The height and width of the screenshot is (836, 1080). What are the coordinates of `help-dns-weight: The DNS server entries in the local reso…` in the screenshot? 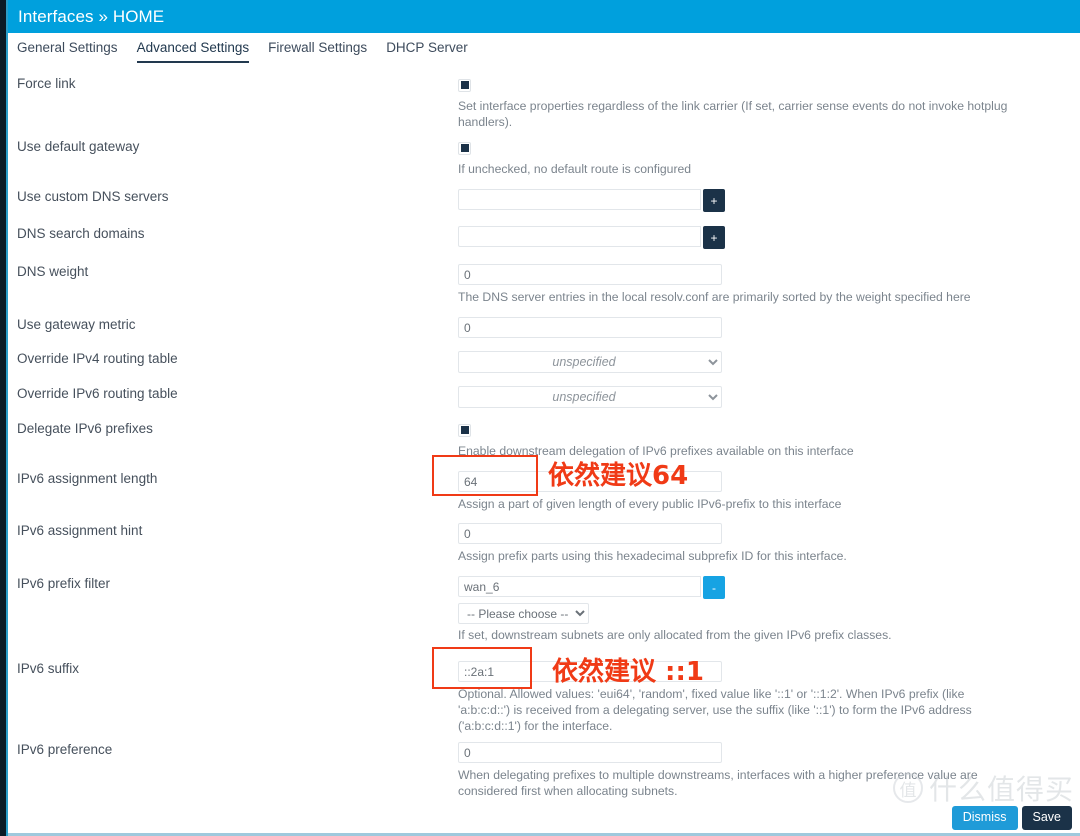 It's located at (714, 297).